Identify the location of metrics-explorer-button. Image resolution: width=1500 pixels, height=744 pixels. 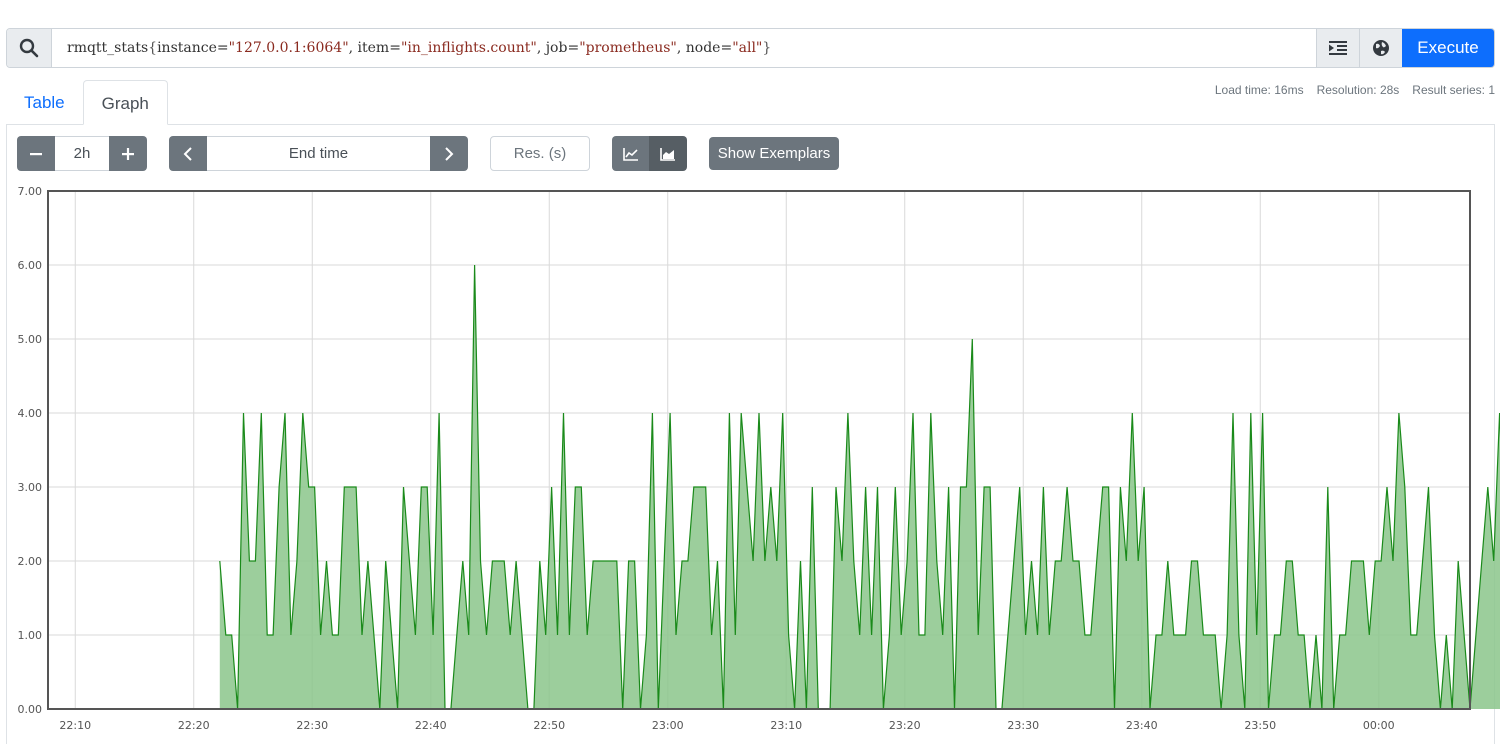
(1380, 48).